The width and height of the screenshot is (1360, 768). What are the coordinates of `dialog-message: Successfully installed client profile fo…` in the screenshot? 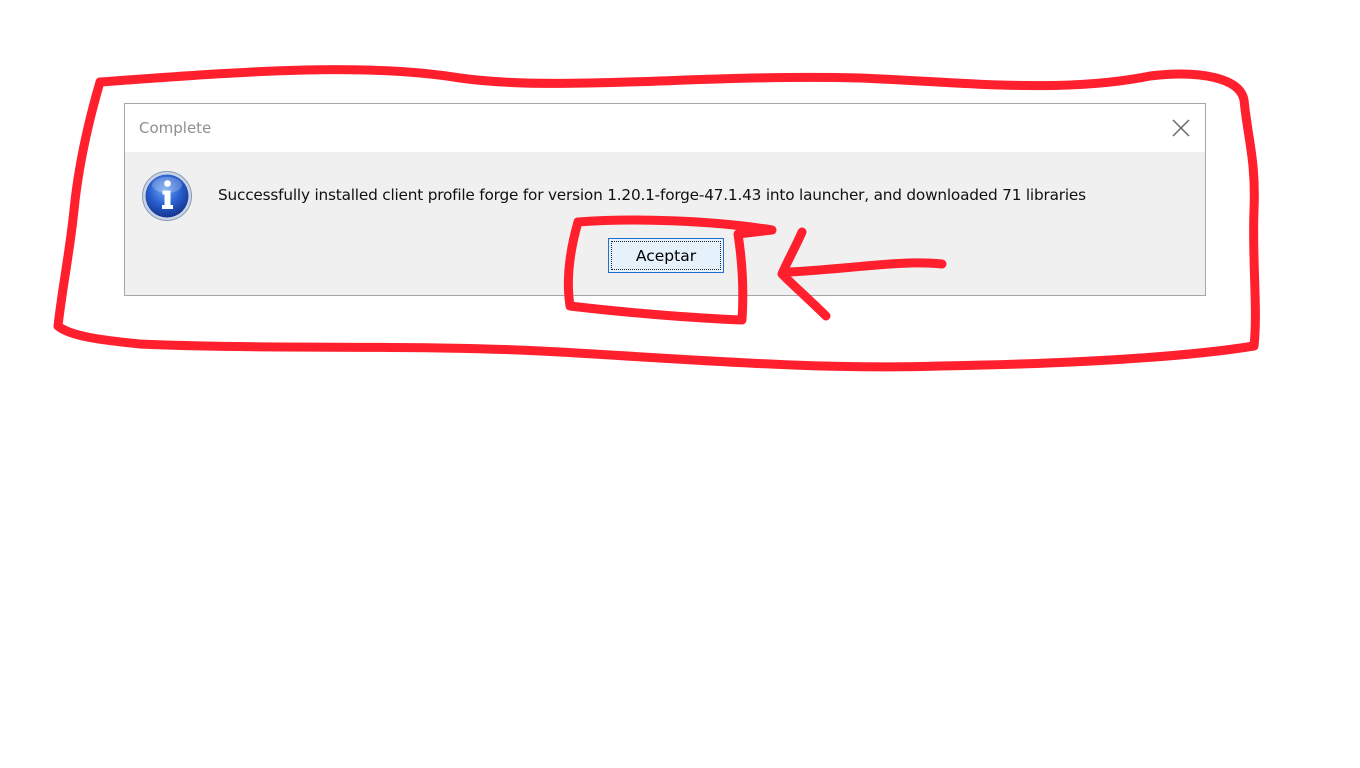 It's located at (652, 195).